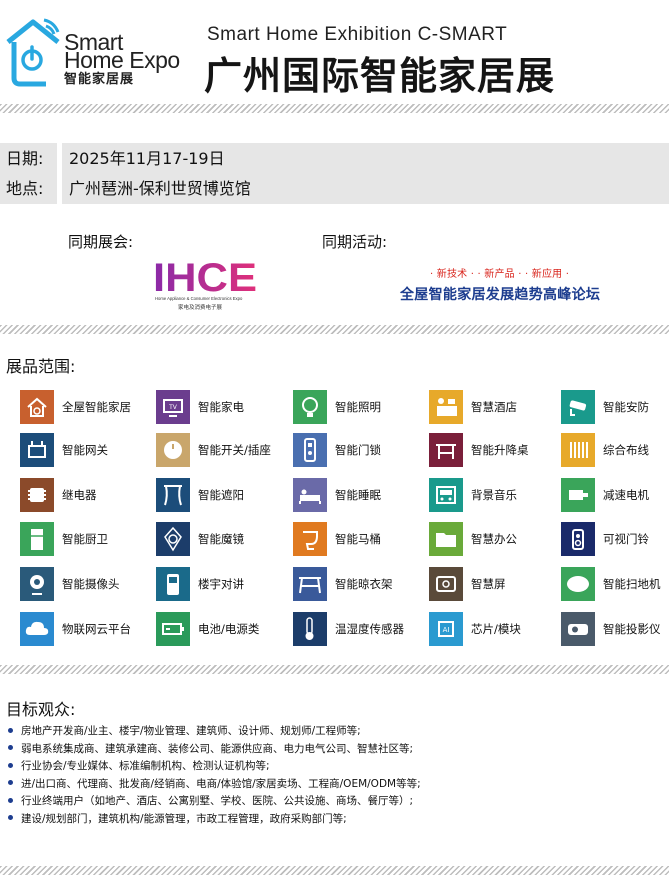 The image size is (669, 875). I want to click on audience-item: 行业终端用户（如地产、酒店、公寓别墅、学校、医院、公共设施、商场、餐厅等）;, so click(214, 802).